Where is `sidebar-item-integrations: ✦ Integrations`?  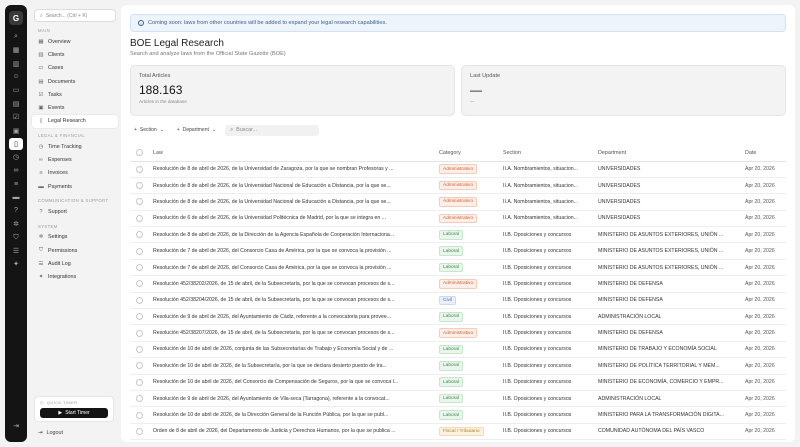 sidebar-item-integrations: ✦ Integrations is located at coordinates (75, 276).